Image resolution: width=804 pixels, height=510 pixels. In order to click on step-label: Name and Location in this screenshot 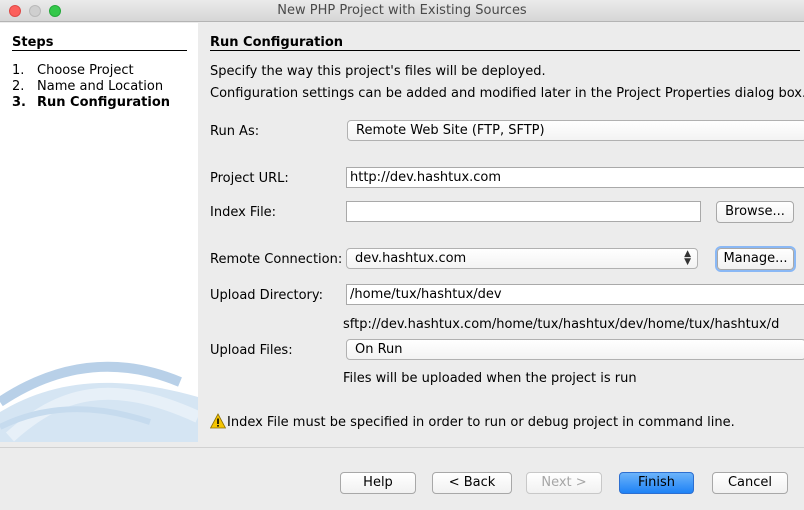, I will do `click(100, 86)`.